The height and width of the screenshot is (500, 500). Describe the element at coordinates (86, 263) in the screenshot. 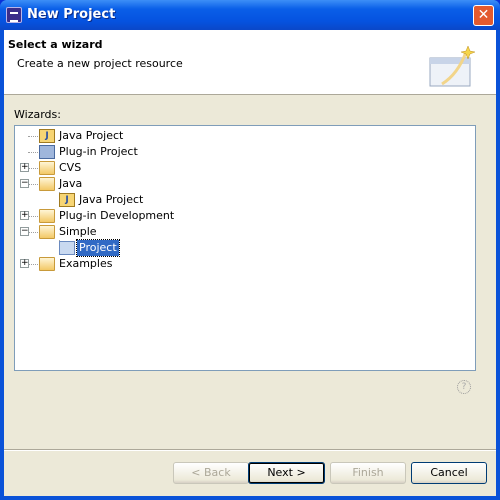

I see `tree-item-label: Examples` at that location.